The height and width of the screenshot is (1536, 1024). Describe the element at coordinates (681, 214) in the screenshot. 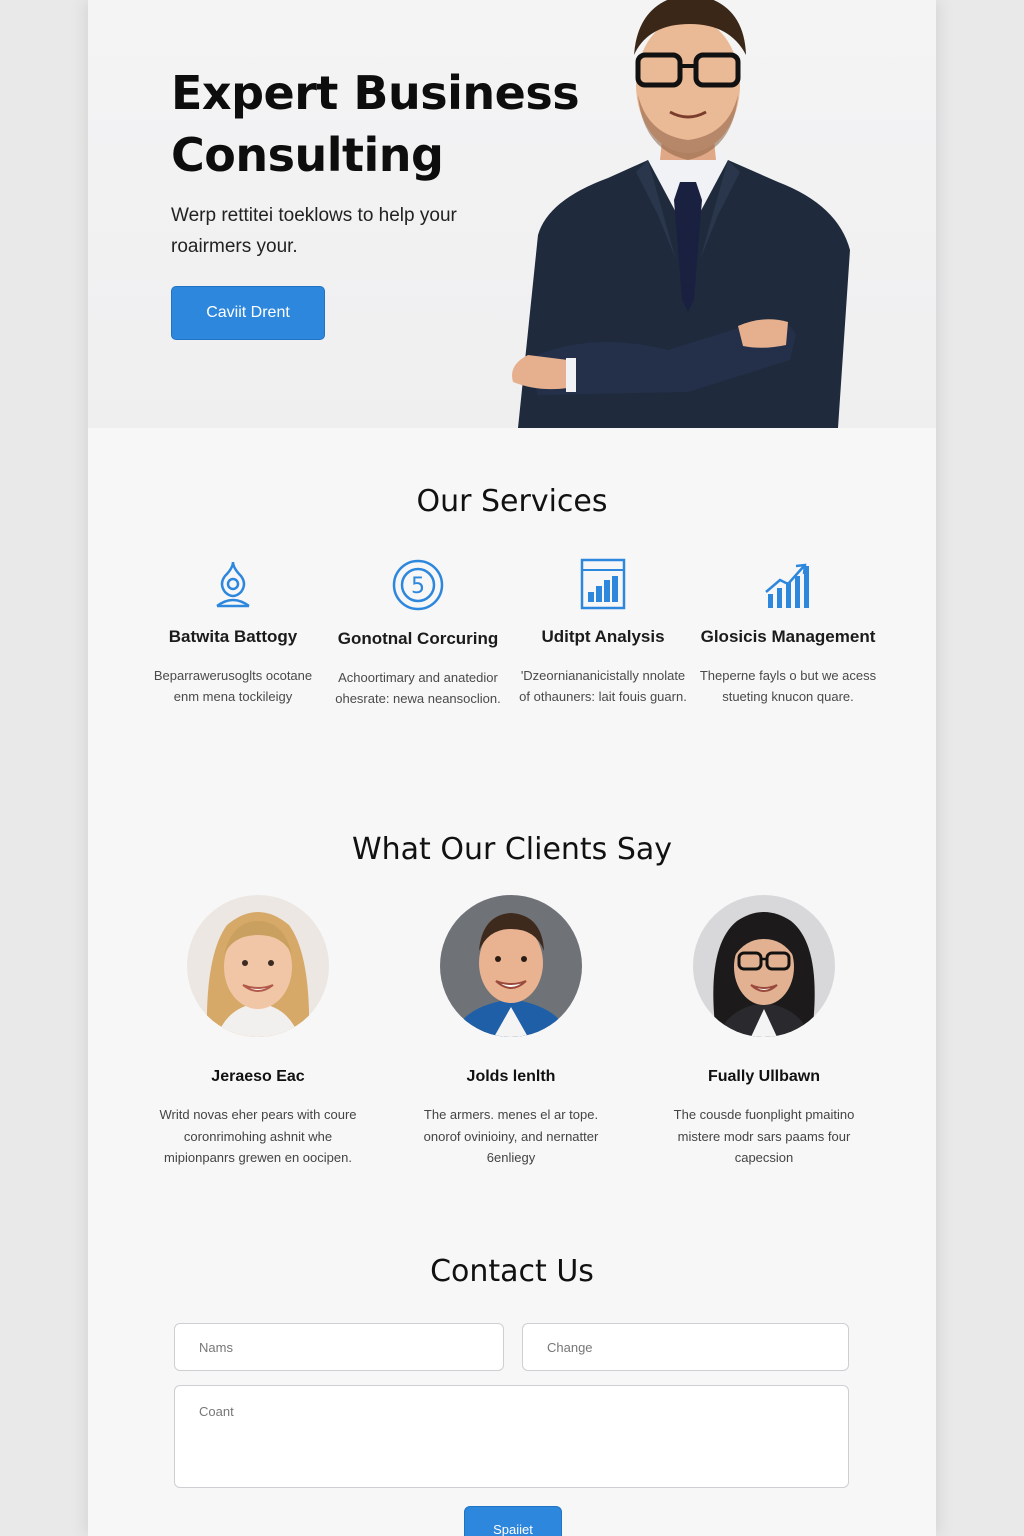

I see `consultant-photo` at that location.